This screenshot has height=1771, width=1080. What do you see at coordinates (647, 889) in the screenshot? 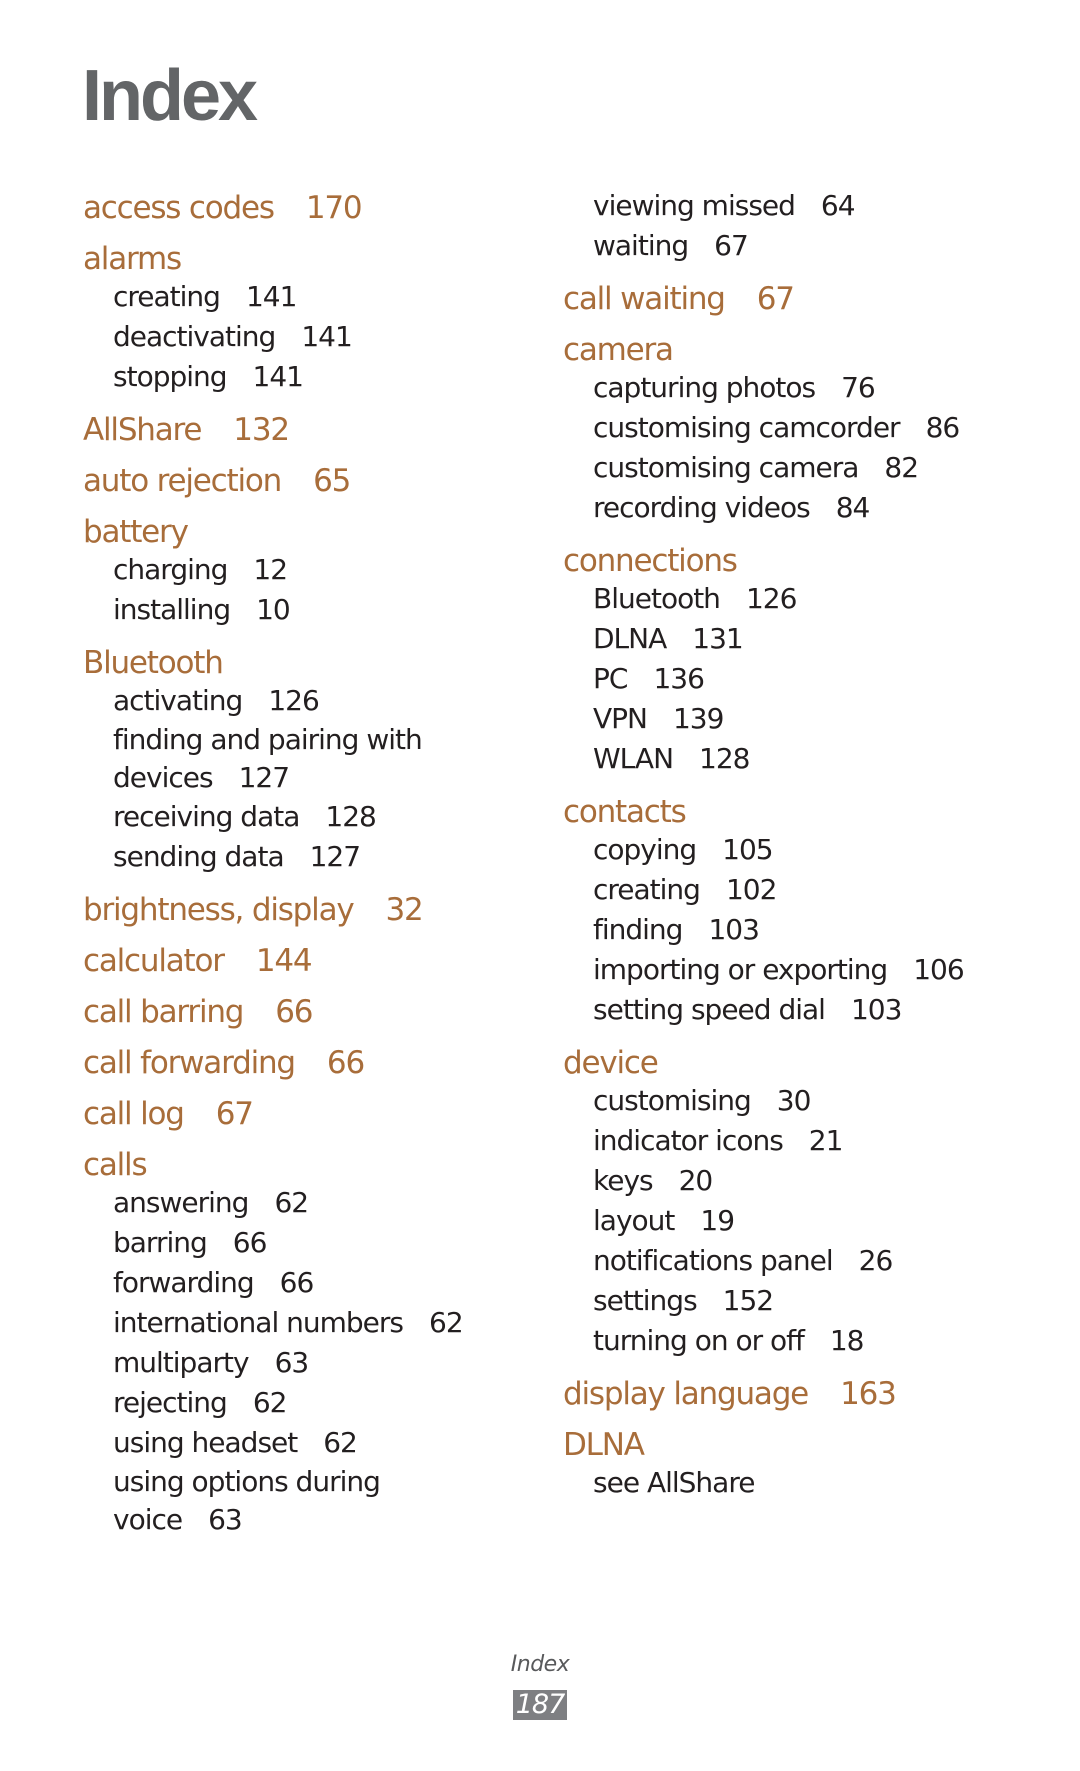
I see `index-subentry-label: creating` at bounding box center [647, 889].